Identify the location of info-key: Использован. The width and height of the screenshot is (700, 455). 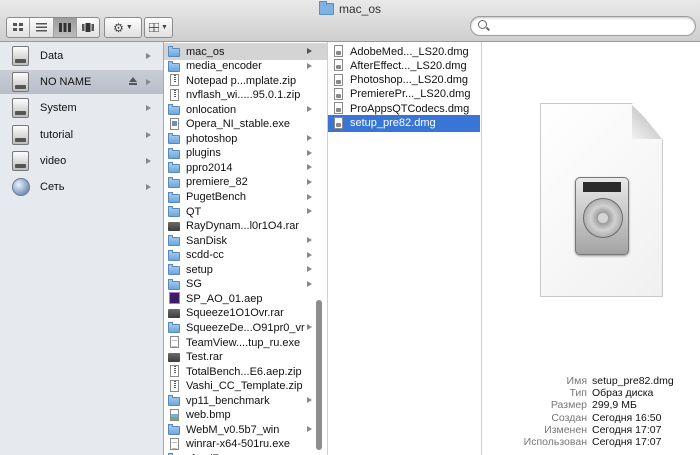
(555, 442).